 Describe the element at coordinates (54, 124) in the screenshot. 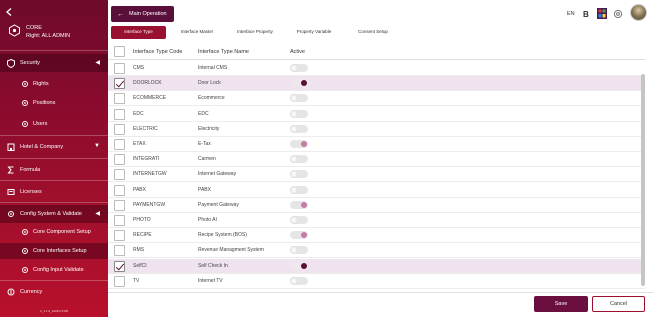

I see `sidebar-item-users: Users` at that location.